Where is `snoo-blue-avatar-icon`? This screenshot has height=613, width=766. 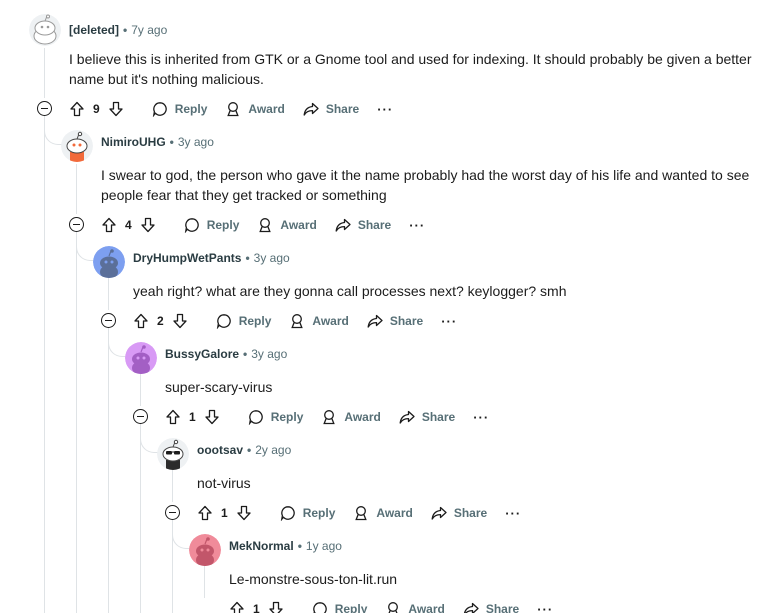 snoo-blue-avatar-icon is located at coordinates (109, 262).